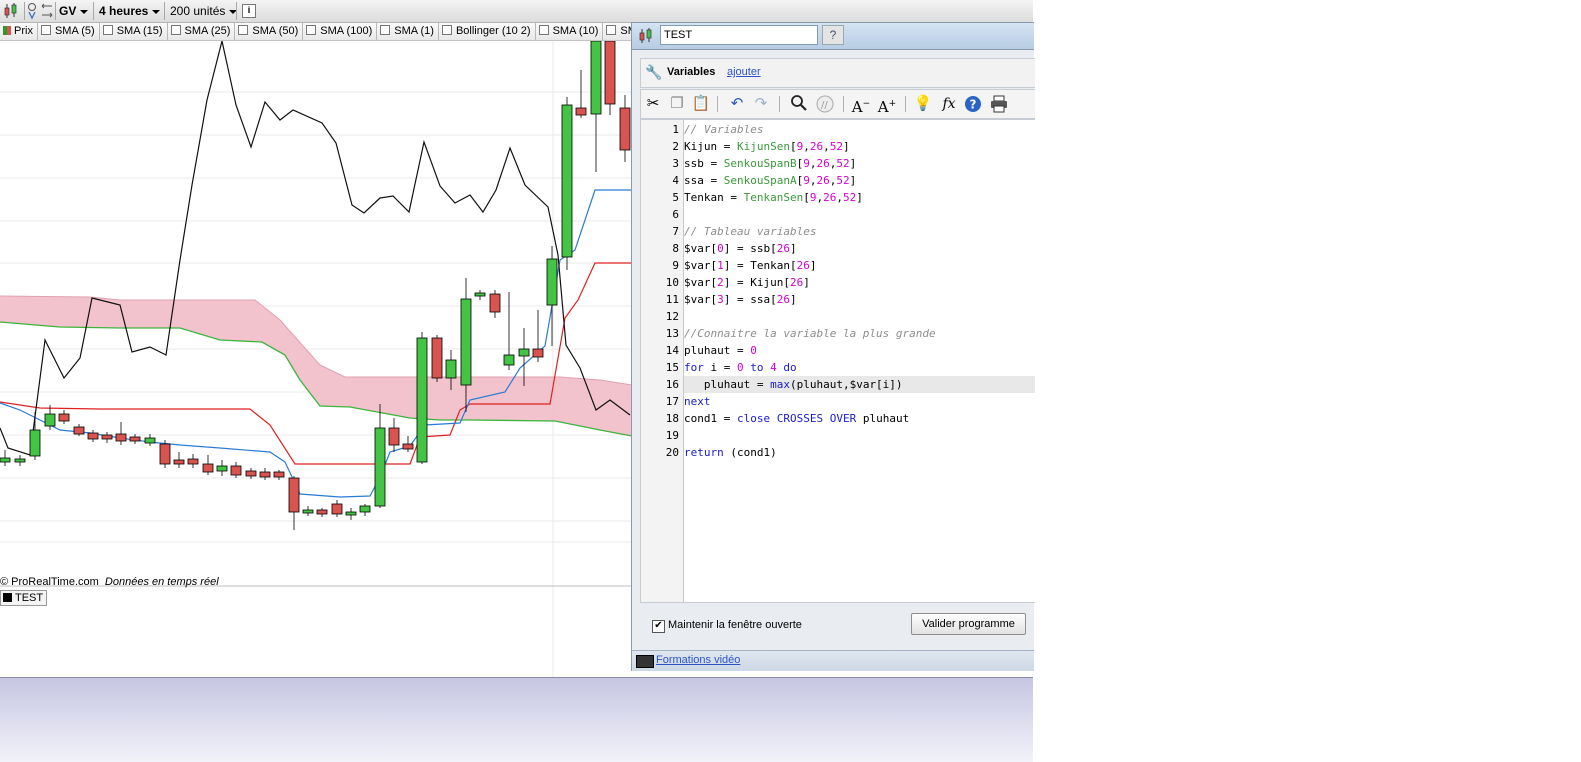 Image resolution: width=1581 pixels, height=762 pixels. What do you see at coordinates (837, 73) in the screenshot?
I see `variables-row: 🔧 Variables ajouter` at bounding box center [837, 73].